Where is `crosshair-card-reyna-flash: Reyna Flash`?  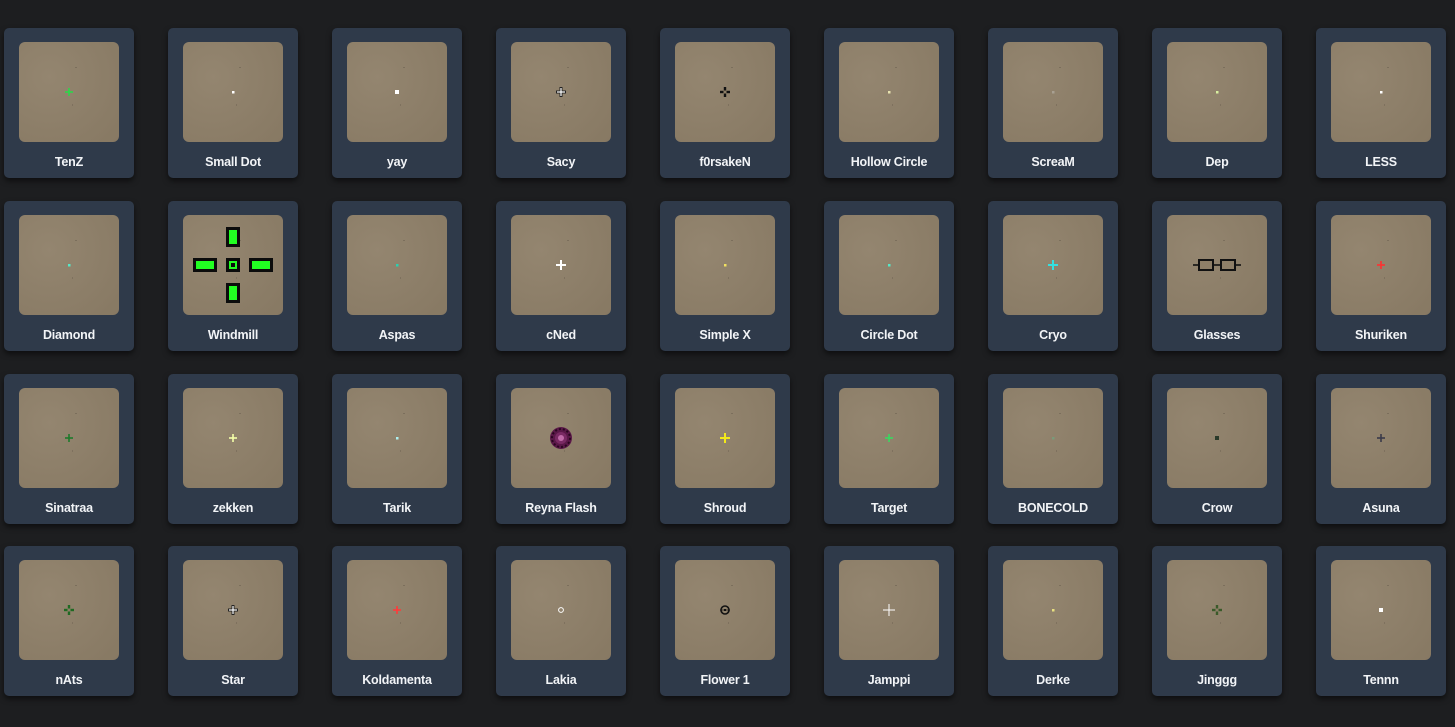 crosshair-card-reyna-flash: Reyna Flash is located at coordinates (561, 449).